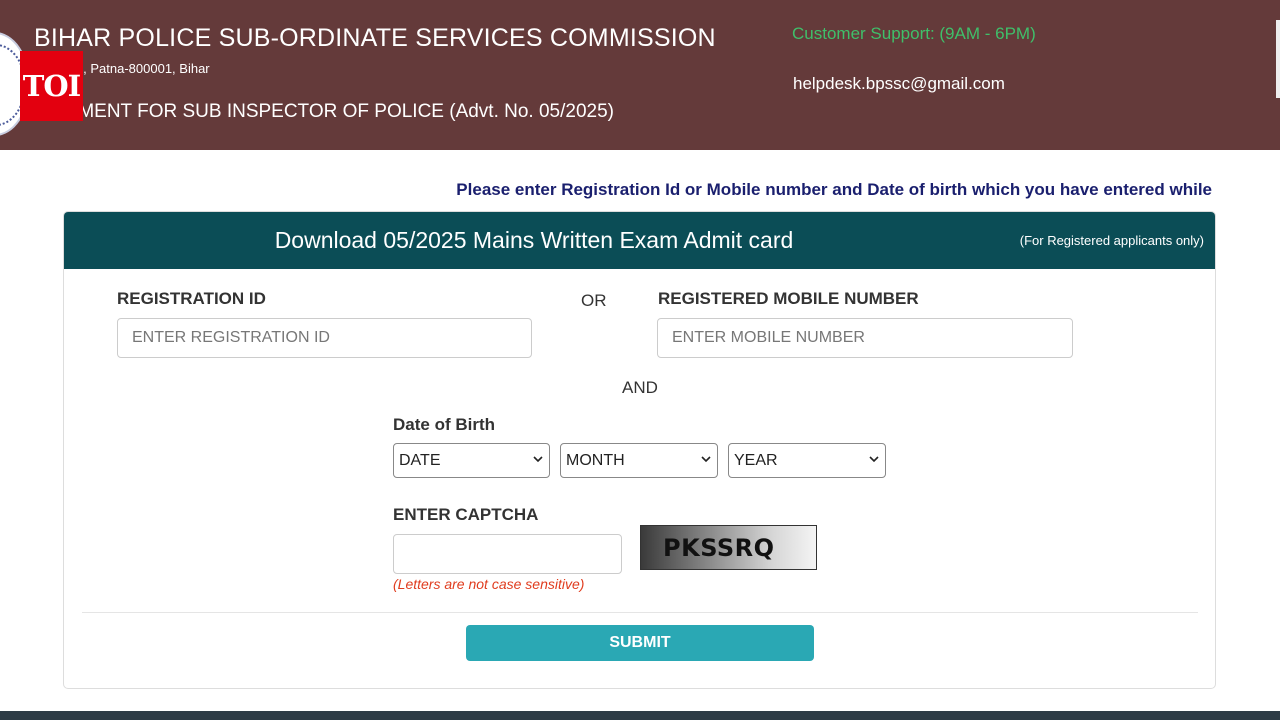 Image resolution: width=1280 pixels, height=720 pixels. What do you see at coordinates (471, 460) in the screenshot?
I see `dob-date-select: DATE` at bounding box center [471, 460].